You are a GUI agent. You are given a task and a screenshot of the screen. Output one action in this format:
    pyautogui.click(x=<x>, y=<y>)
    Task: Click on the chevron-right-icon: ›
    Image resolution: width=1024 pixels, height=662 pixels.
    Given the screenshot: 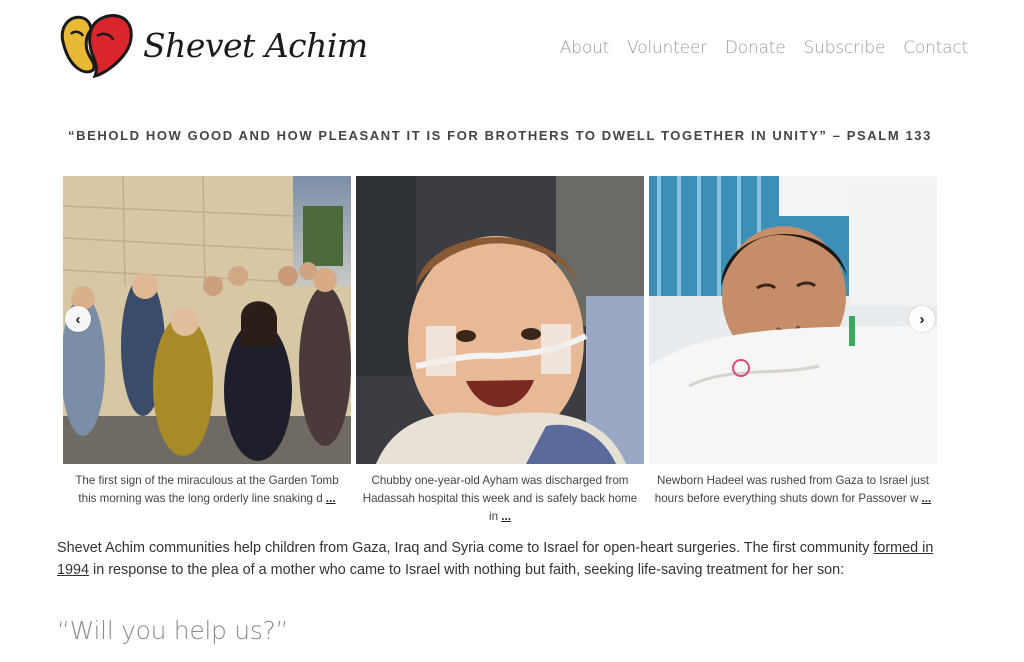 What is the action you would take?
    pyautogui.click(x=922, y=319)
    